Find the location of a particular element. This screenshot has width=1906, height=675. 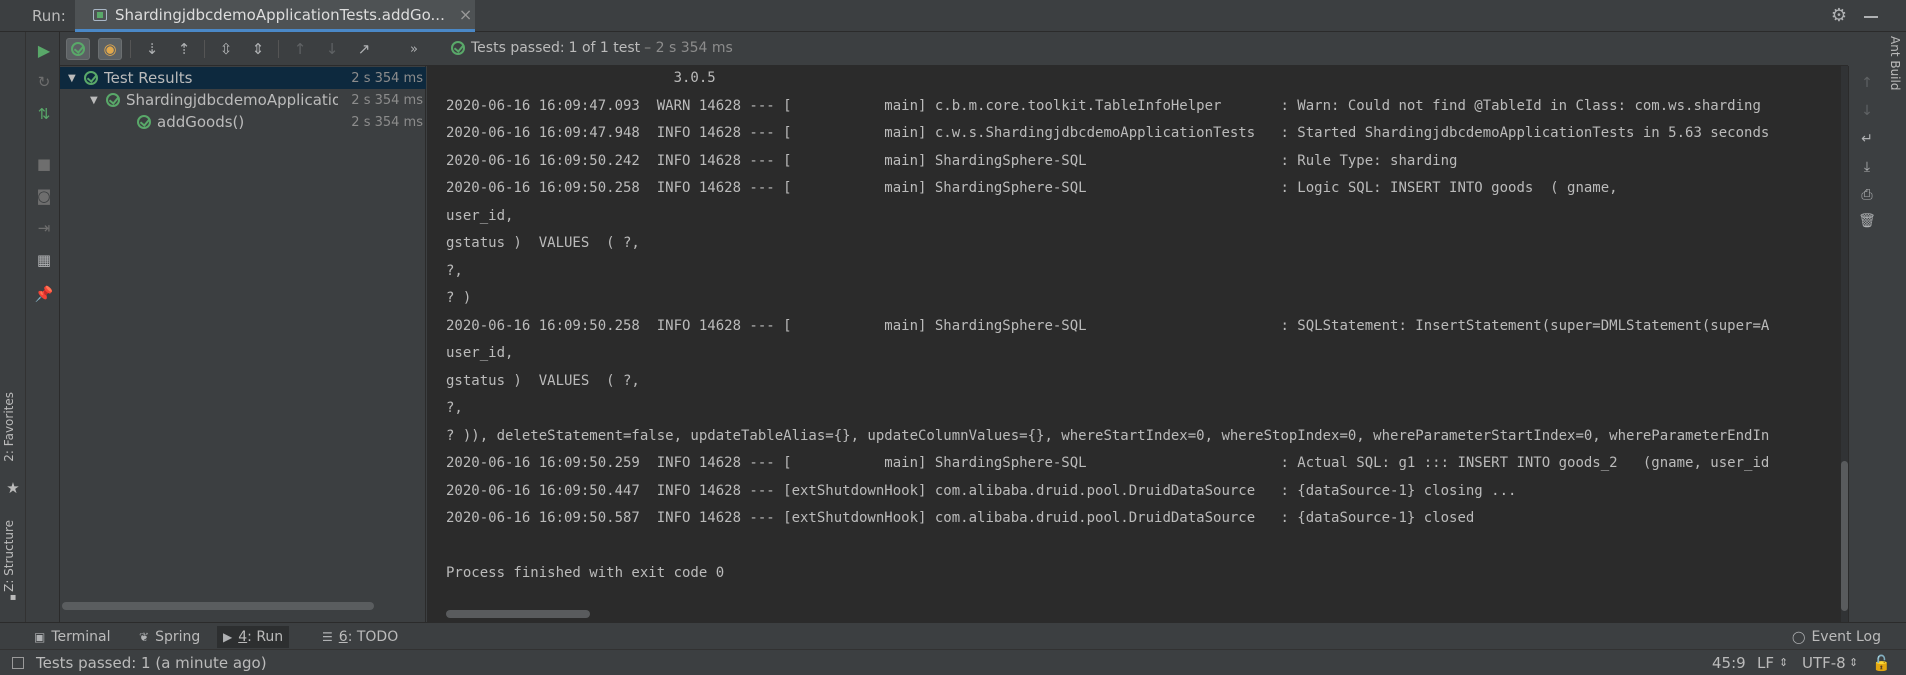

run-mnemonic: 4 is located at coordinates (243, 637).